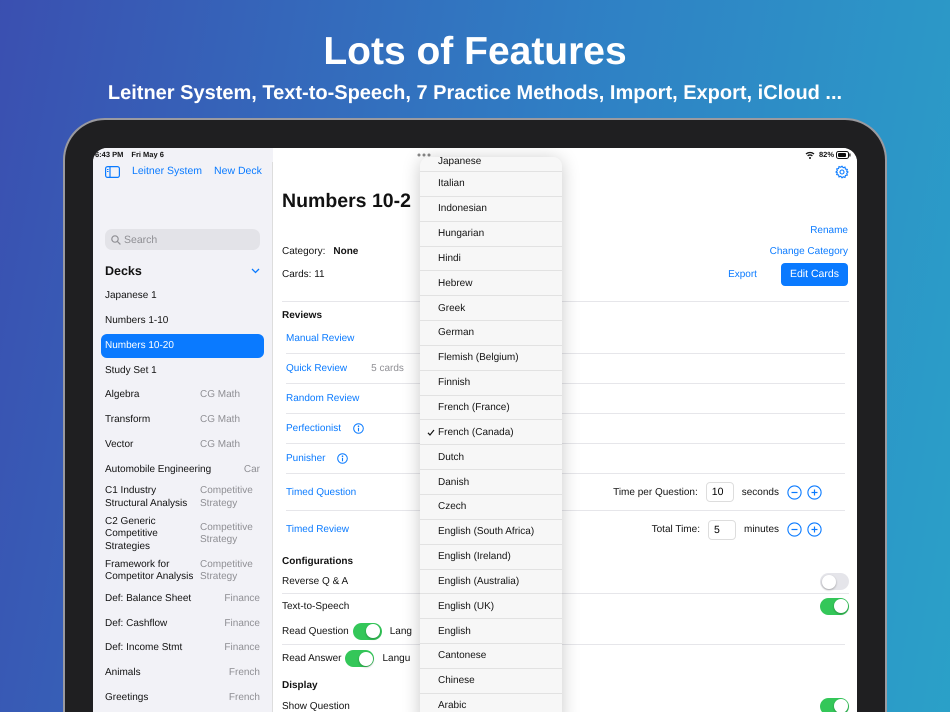 The width and height of the screenshot is (950, 712). I want to click on deck-item: Numbers 1-10, so click(182, 321).